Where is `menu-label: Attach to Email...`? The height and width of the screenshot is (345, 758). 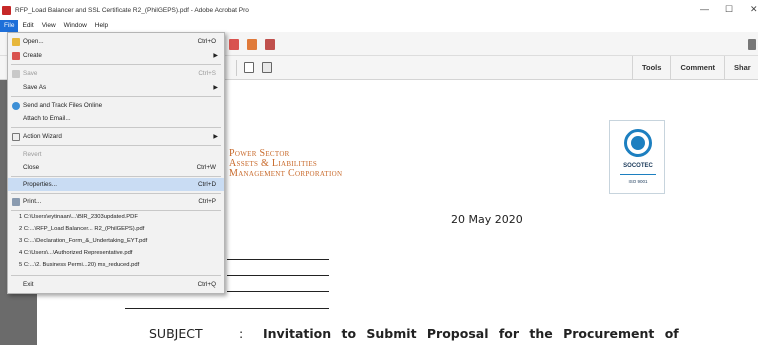 menu-label: Attach to Email... is located at coordinates (47, 118).